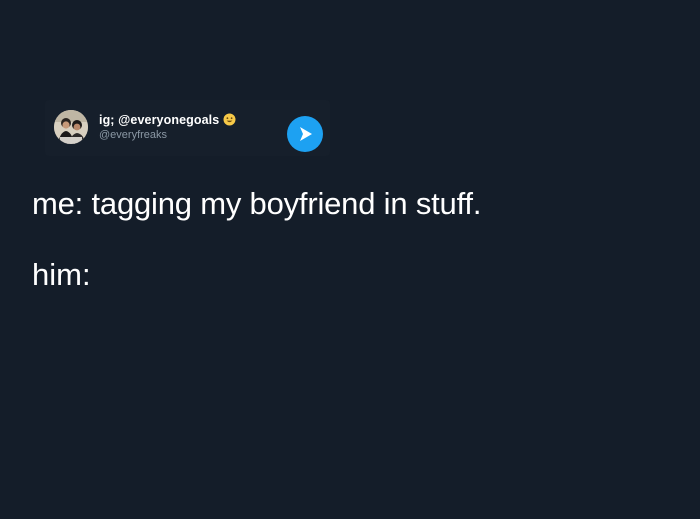 The image size is (700, 519). What do you see at coordinates (229, 121) in the screenshot?
I see `smiling-face-emoji-icon` at bounding box center [229, 121].